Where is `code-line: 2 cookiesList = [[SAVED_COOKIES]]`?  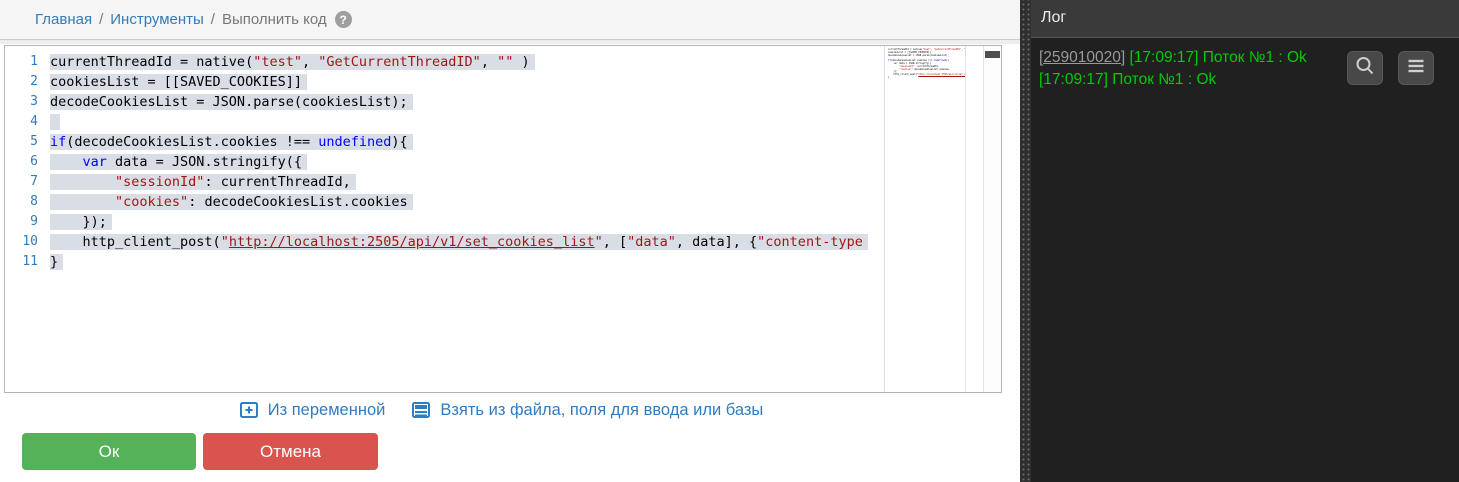
code-line: 2 cookiesList = [[SAVED_COOKIES]] is located at coordinates (444, 82).